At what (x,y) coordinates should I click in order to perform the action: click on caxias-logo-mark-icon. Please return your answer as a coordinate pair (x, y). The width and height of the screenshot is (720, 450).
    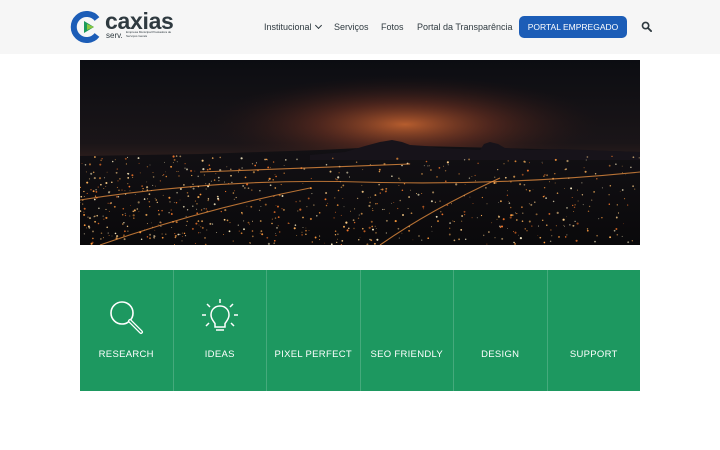
    Looking at the image, I should click on (85, 27).